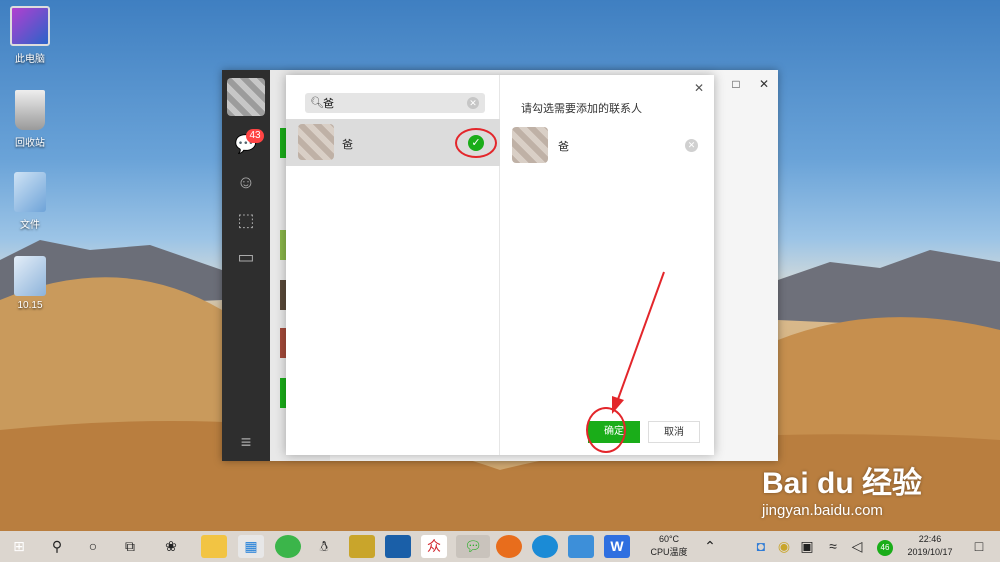 The height and width of the screenshot is (562, 1000). I want to click on wechat-sidebar: 💬 43 ☺ ⬚ ▭ ≡, so click(246, 265).